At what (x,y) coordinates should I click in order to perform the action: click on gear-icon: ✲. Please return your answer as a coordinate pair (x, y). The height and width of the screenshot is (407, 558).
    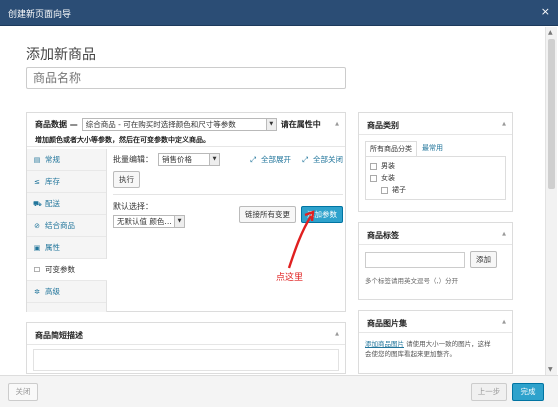
    Looking at the image, I should click on (37, 291).